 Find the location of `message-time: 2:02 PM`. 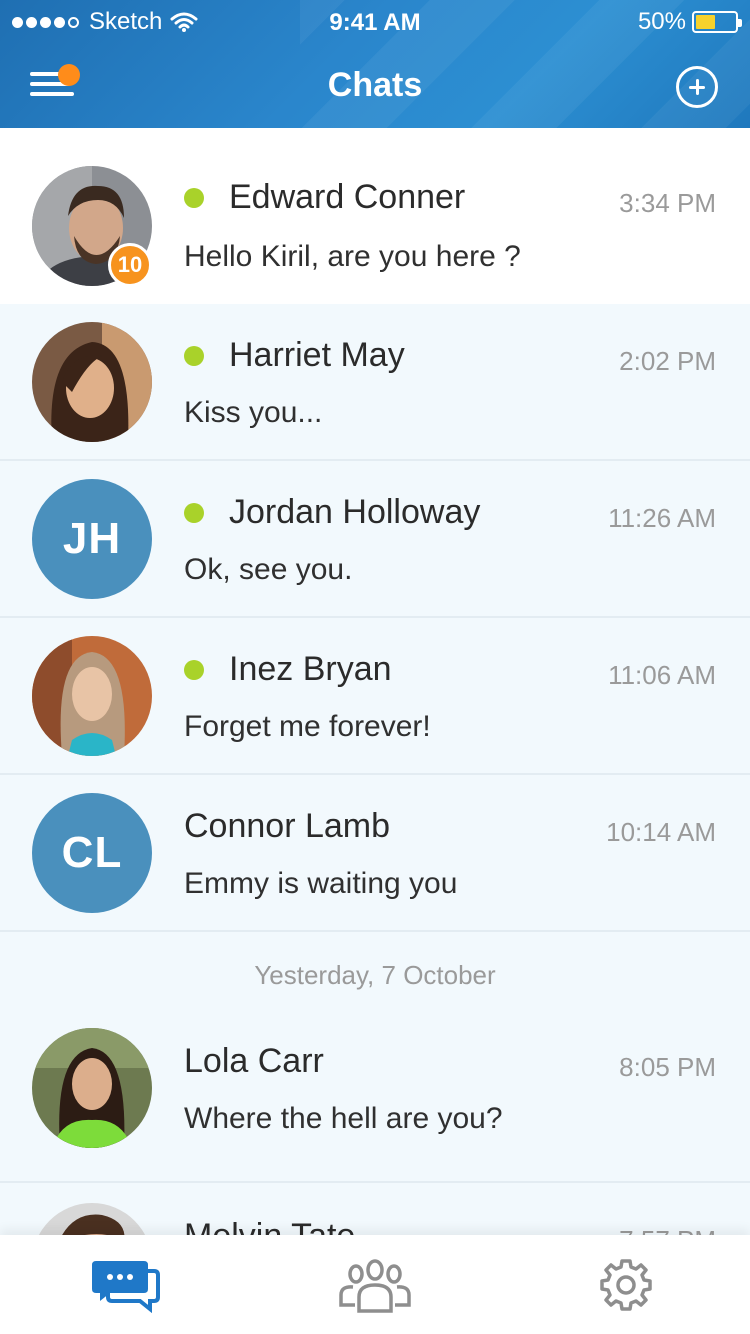

message-time: 2:02 PM is located at coordinates (667, 361).